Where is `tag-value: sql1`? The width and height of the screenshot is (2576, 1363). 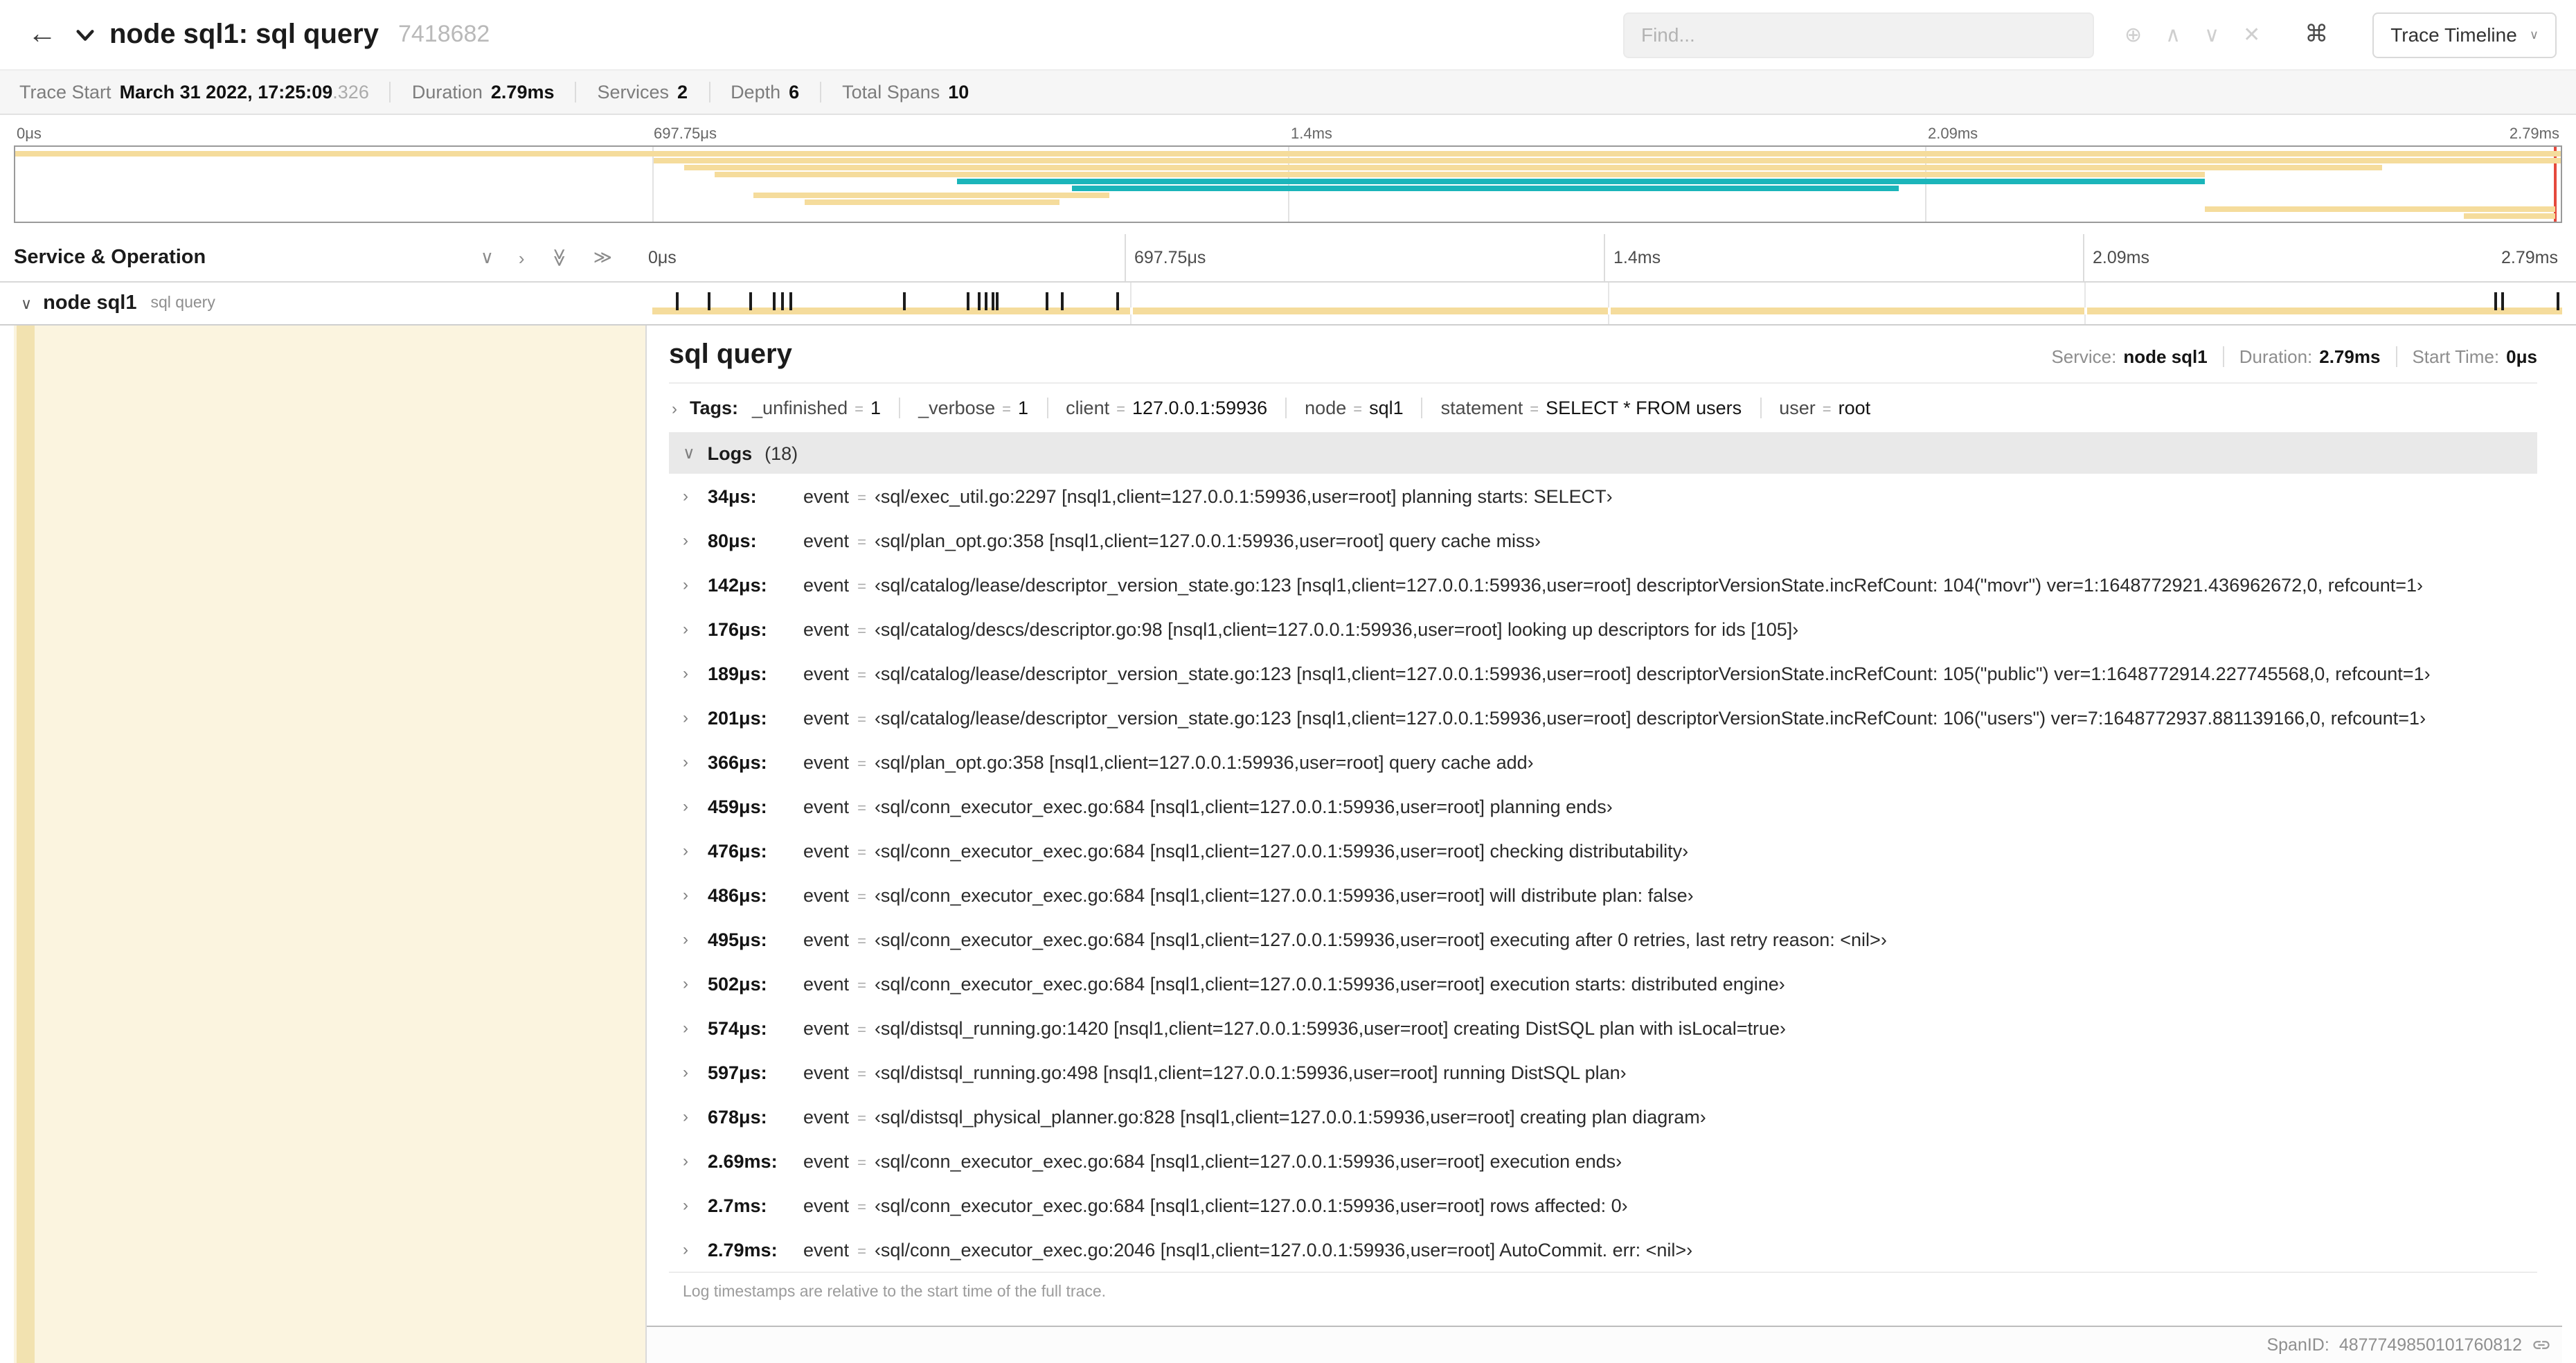 tag-value: sql1 is located at coordinates (1386, 408).